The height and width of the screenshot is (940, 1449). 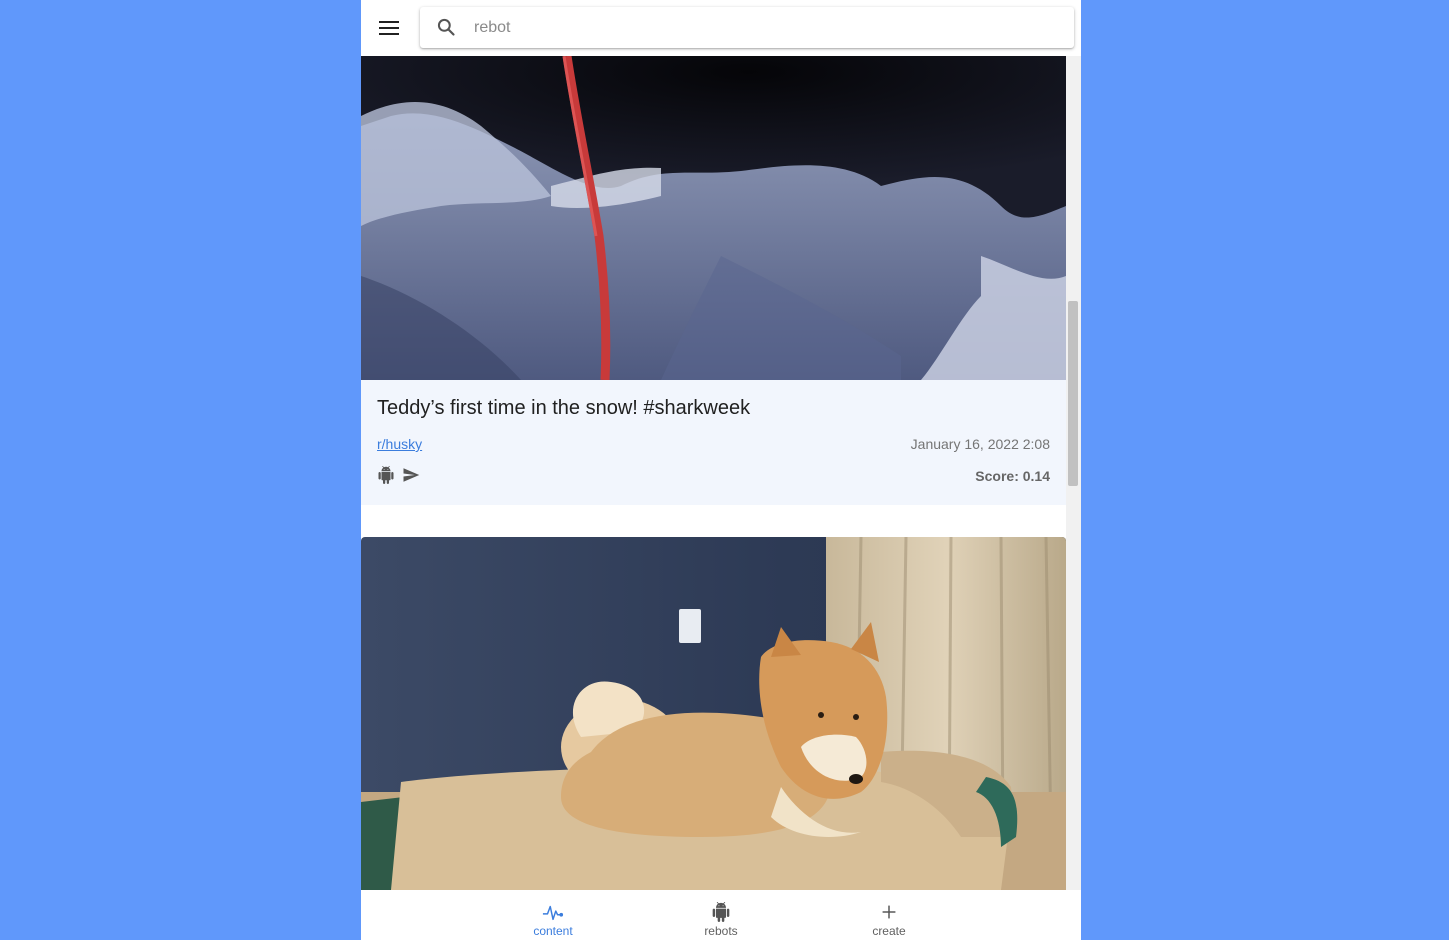 I want to click on post-date: January 16, 2022 2:08, so click(x=980, y=444).